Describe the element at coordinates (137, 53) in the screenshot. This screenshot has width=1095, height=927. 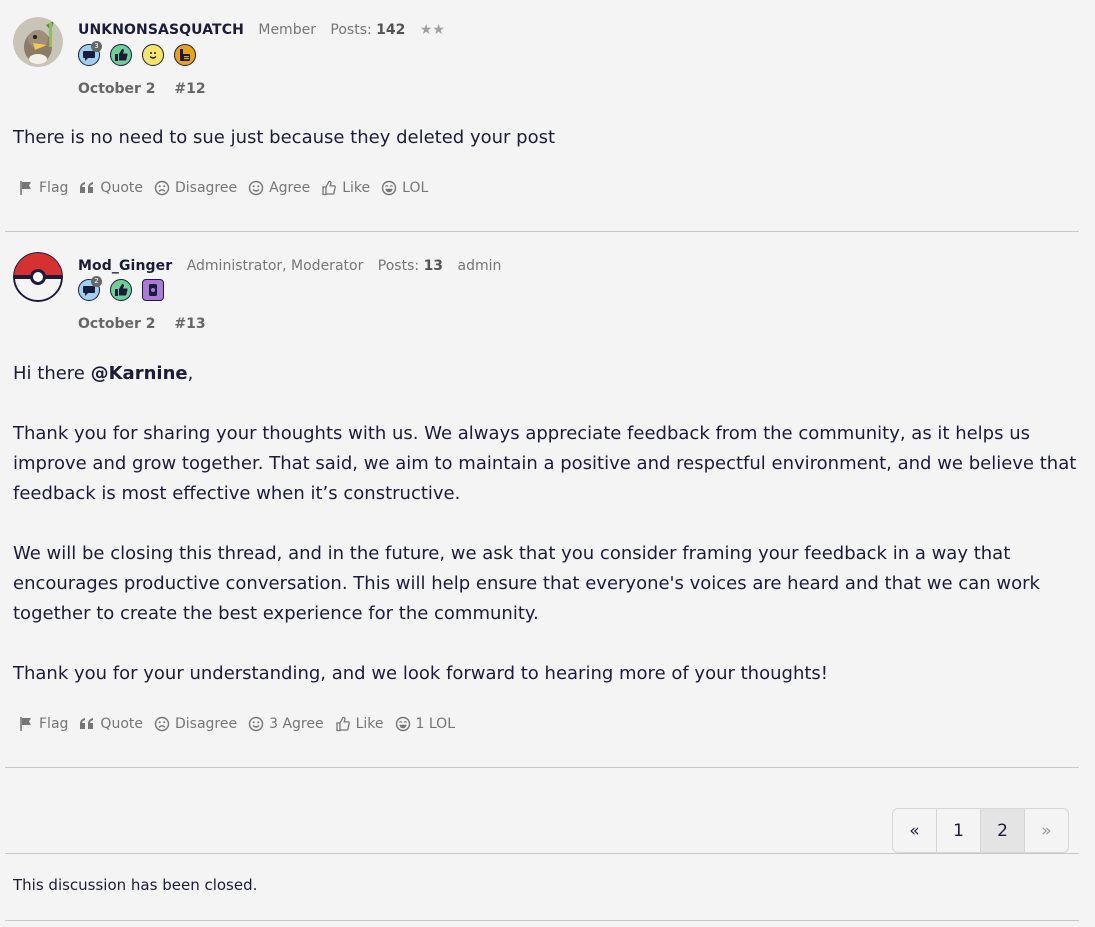
I see `badge-list: 3` at that location.